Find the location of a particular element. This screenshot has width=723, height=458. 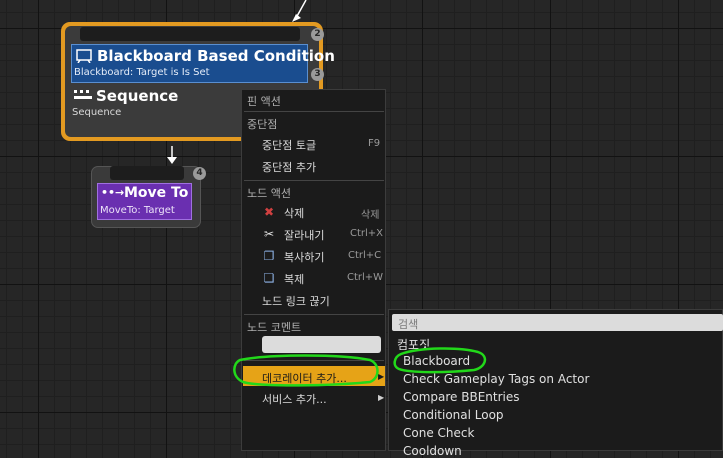

cut-icon: ✂ is located at coordinates (269, 234).